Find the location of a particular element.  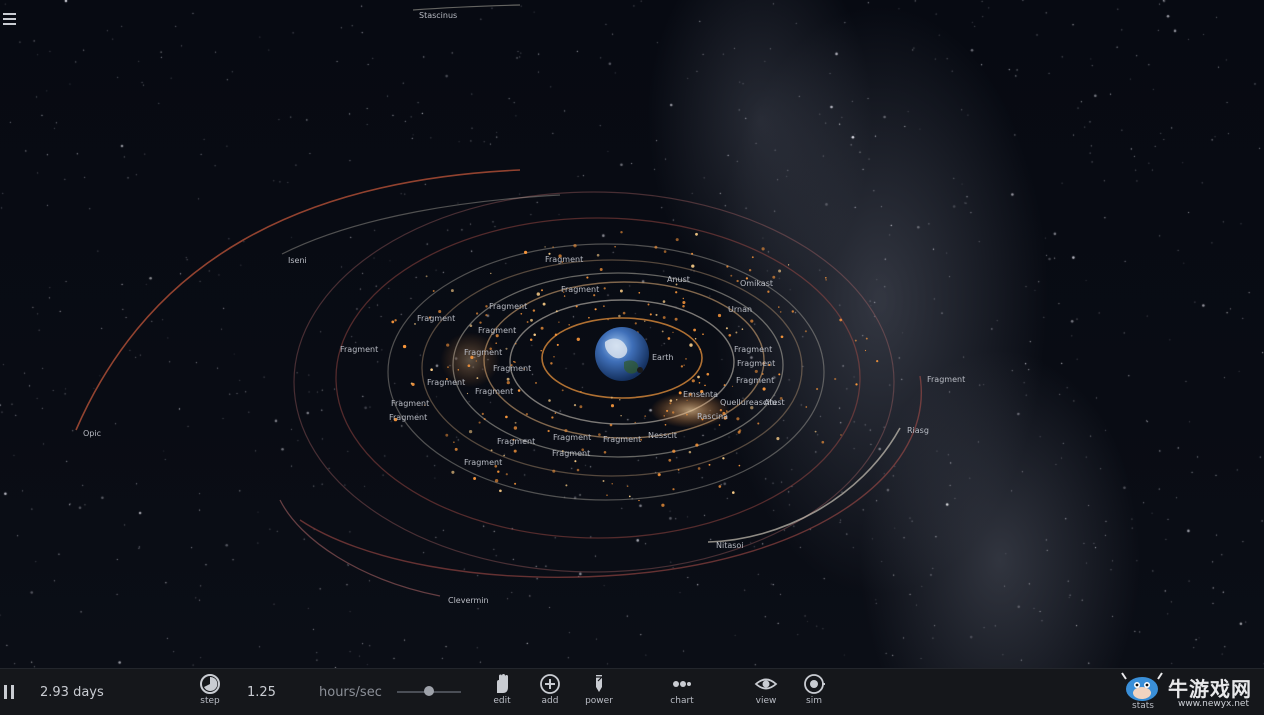

sim-button: sim is located at coordinates (814, 693).